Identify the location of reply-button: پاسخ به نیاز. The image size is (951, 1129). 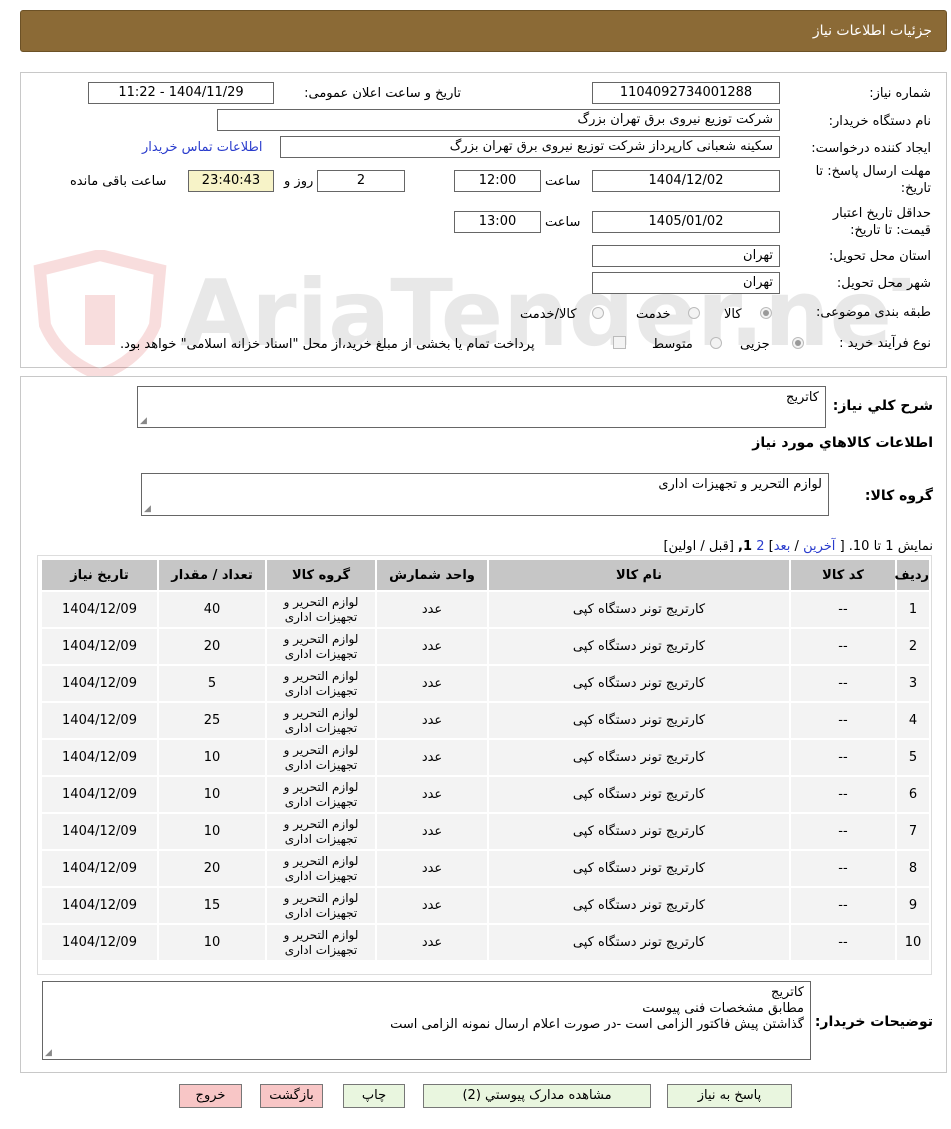
(729, 1096).